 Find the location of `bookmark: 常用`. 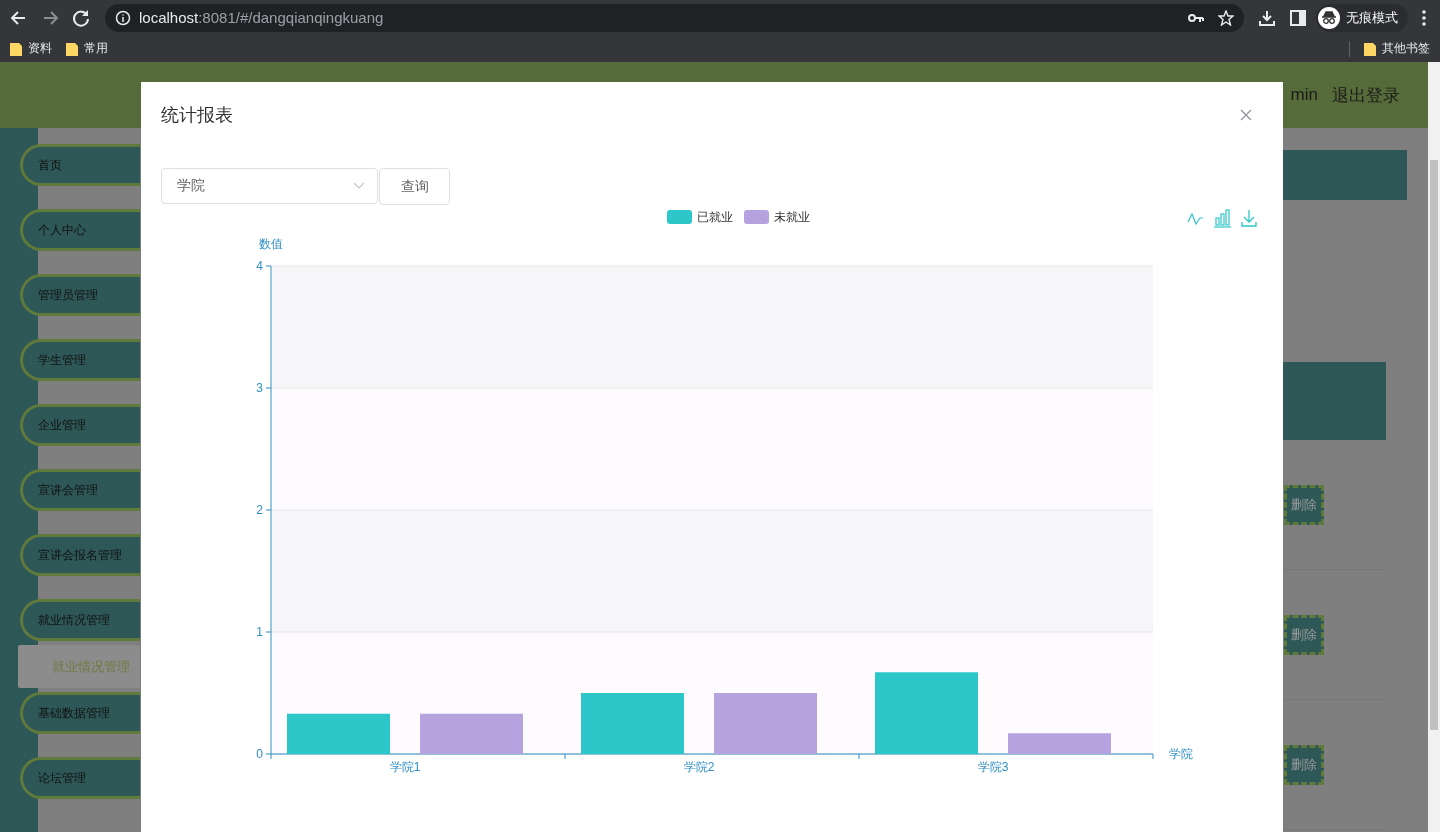

bookmark: 常用 is located at coordinates (96, 48).